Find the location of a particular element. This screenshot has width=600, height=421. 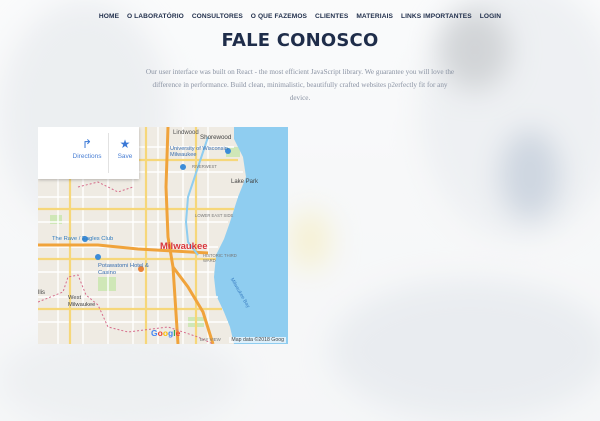

nav-o-laboratorio: O LABORATÓRIO is located at coordinates (155, 16).